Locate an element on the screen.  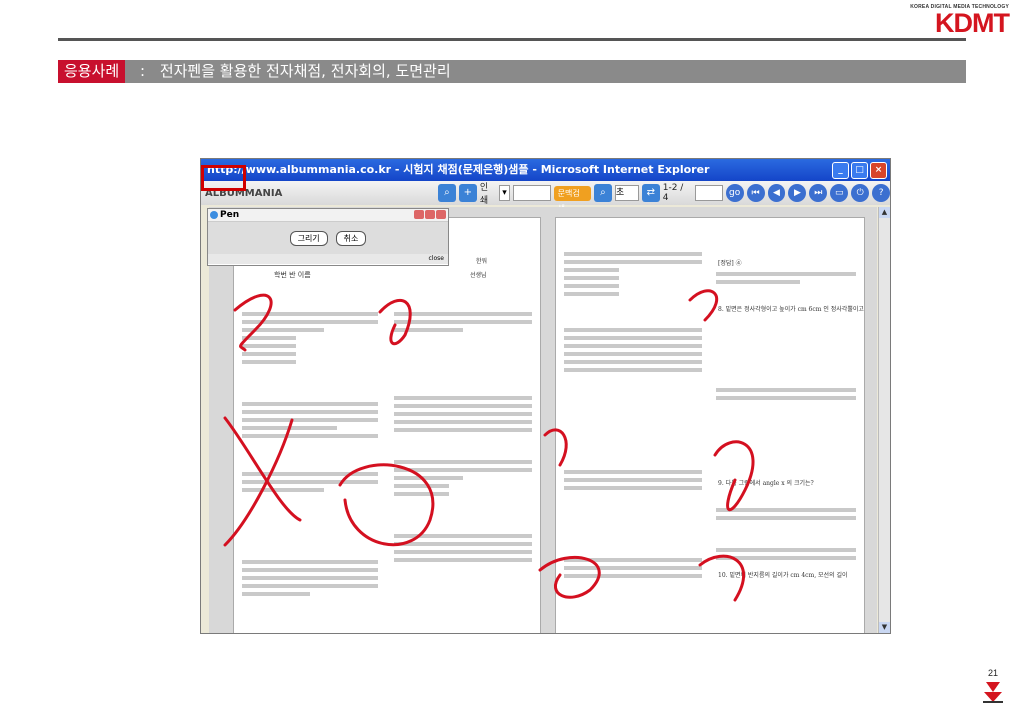
nine-mark is located at coordinates (734, 476).